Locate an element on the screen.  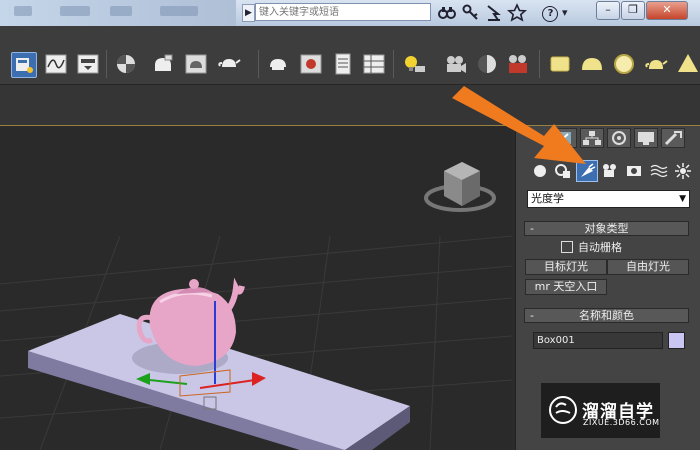
scene-explorer-icon is located at coordinates (374, 64).